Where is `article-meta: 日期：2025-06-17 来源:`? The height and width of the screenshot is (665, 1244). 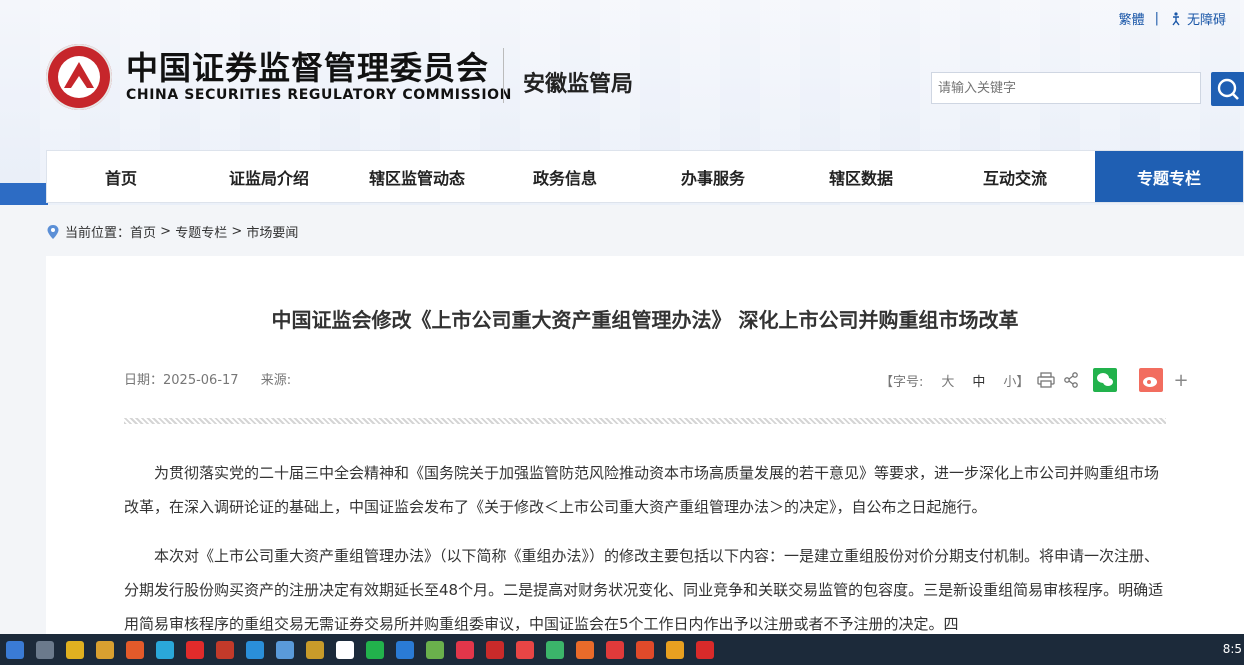 article-meta: 日期：2025-06-17 来源: is located at coordinates (216, 378).